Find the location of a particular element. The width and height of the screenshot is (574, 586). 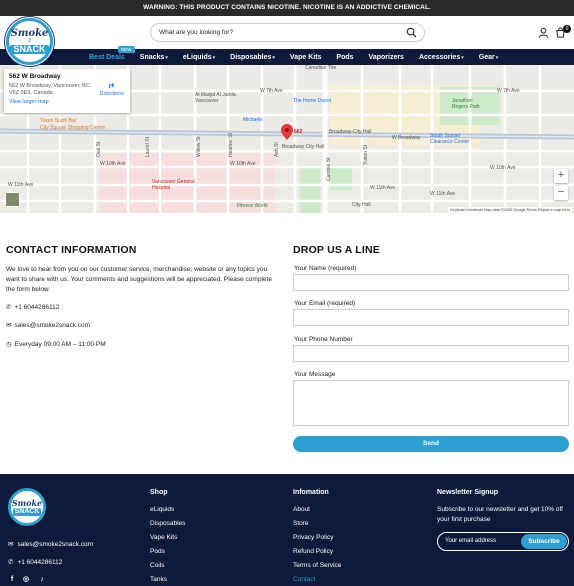

nav-item-gear: Gear▾ is located at coordinates (488, 57).